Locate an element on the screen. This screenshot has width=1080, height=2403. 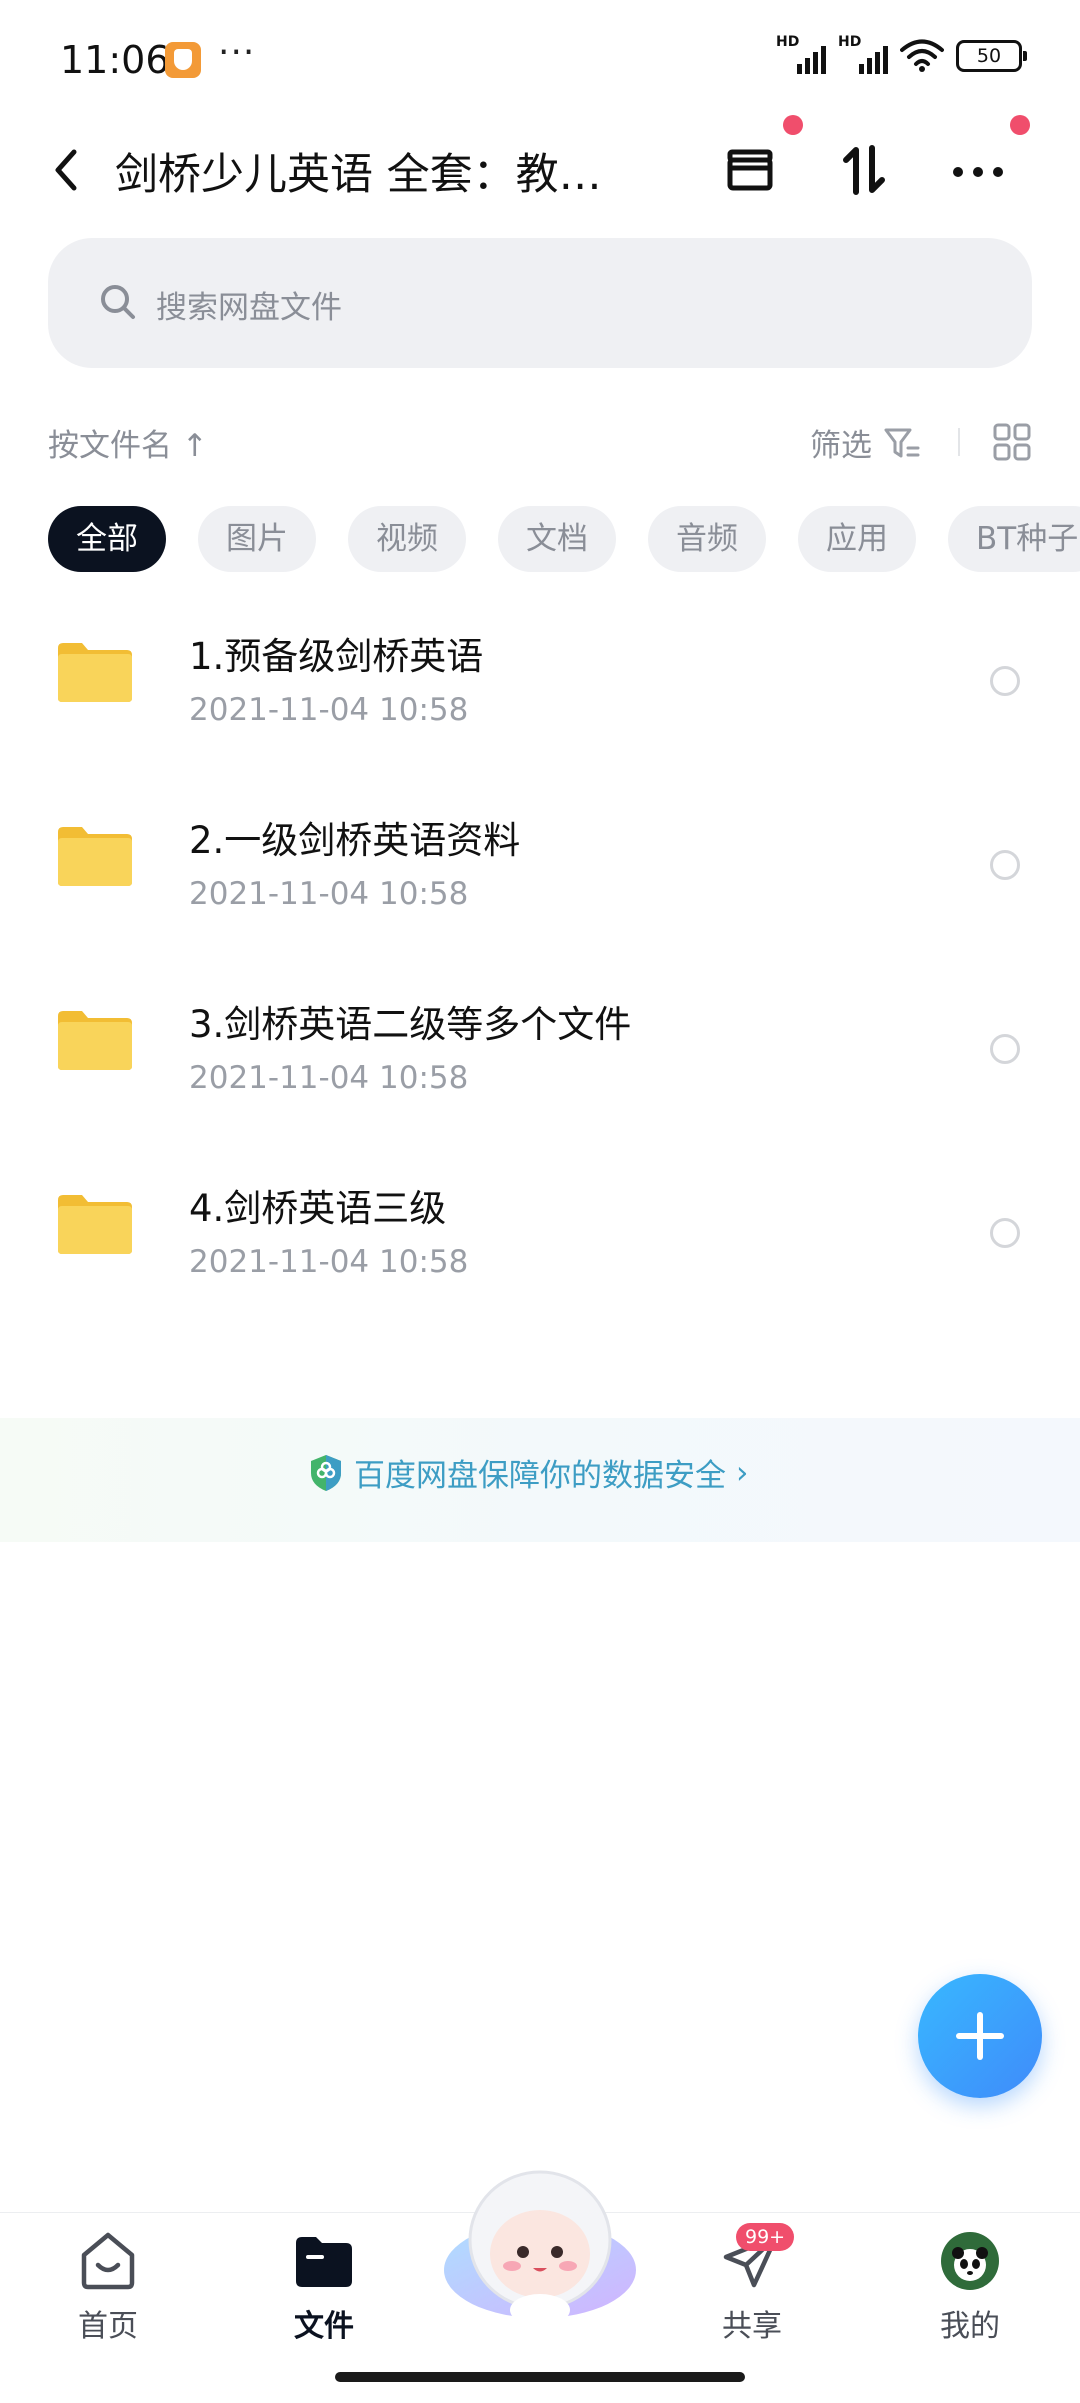
archive-box-icon is located at coordinates (750, 170).